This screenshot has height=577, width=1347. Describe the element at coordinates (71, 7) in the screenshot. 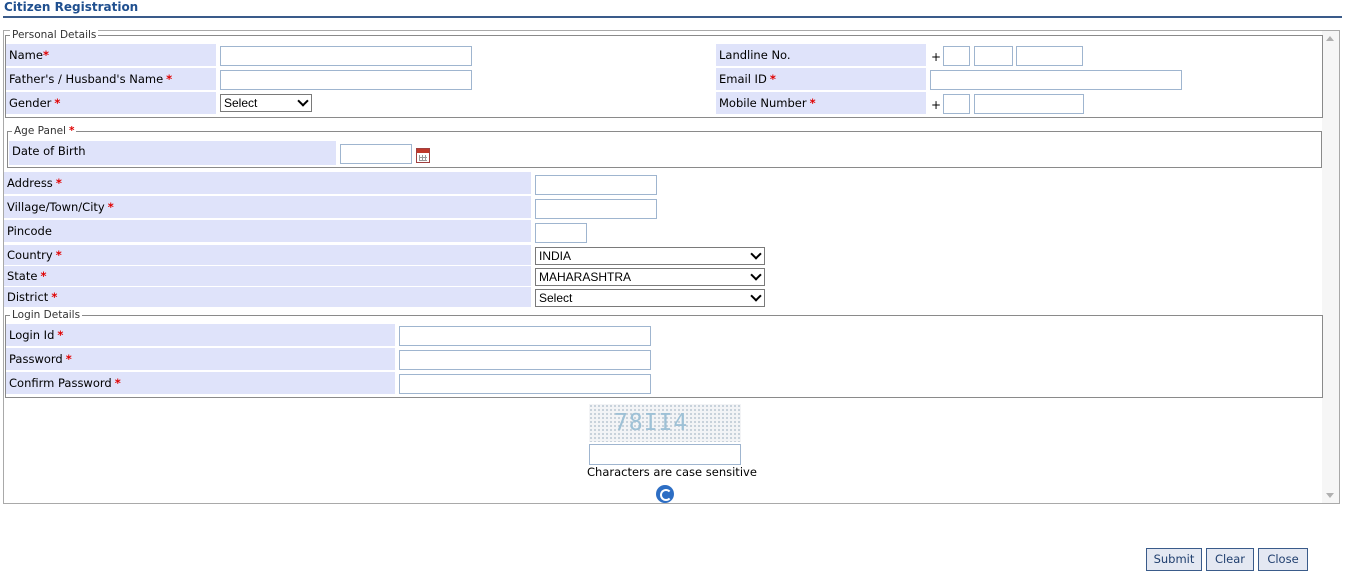

I see `page-title: Citizen Registration` at that location.